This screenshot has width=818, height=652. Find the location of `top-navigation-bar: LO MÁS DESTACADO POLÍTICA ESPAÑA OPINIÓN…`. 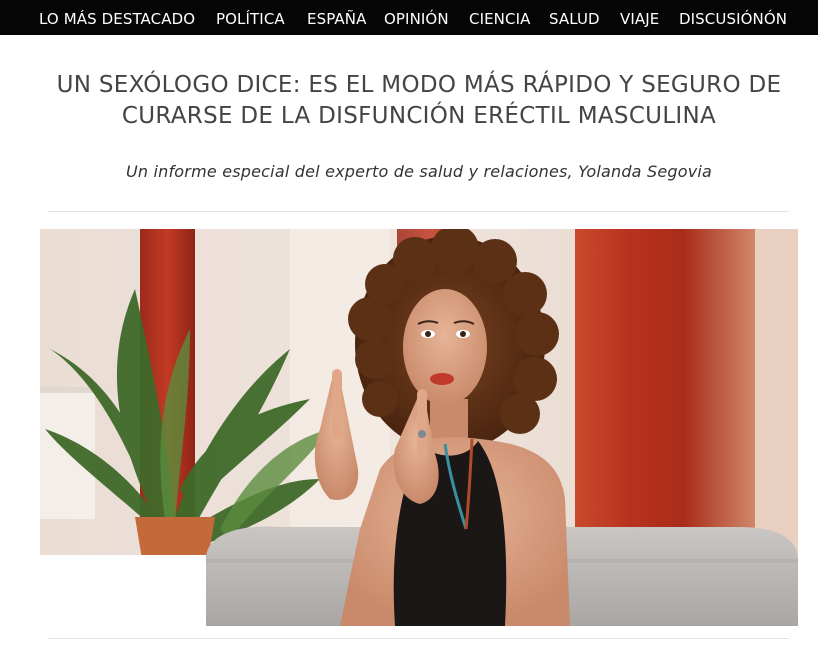

top-navigation-bar: LO MÁS DESTACADO POLÍTICA ESPAÑA OPINIÓN… is located at coordinates (409, 17).